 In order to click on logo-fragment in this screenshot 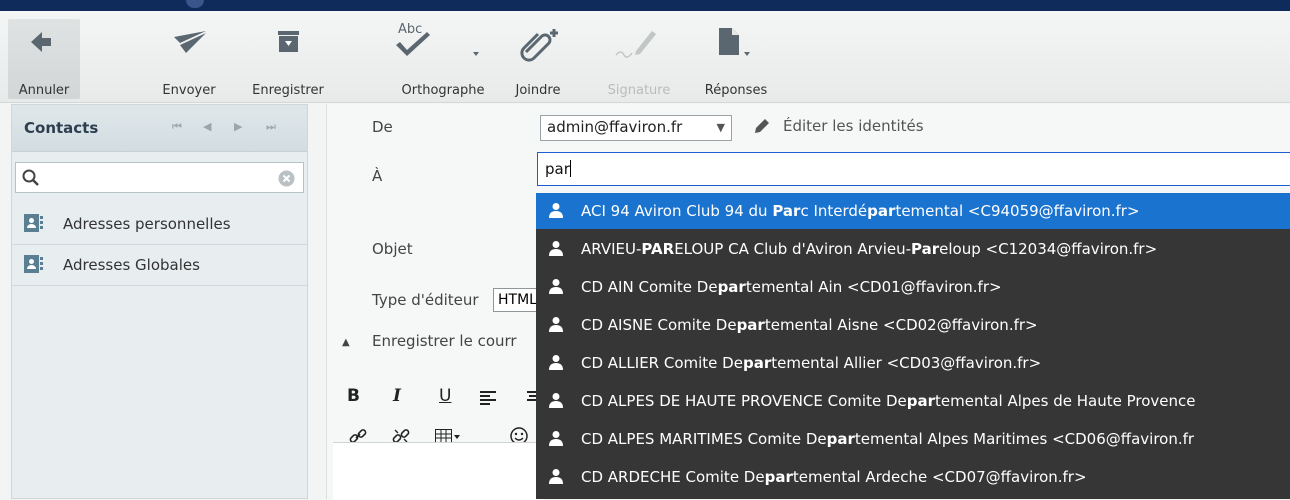, I will do `click(195, 4)`.